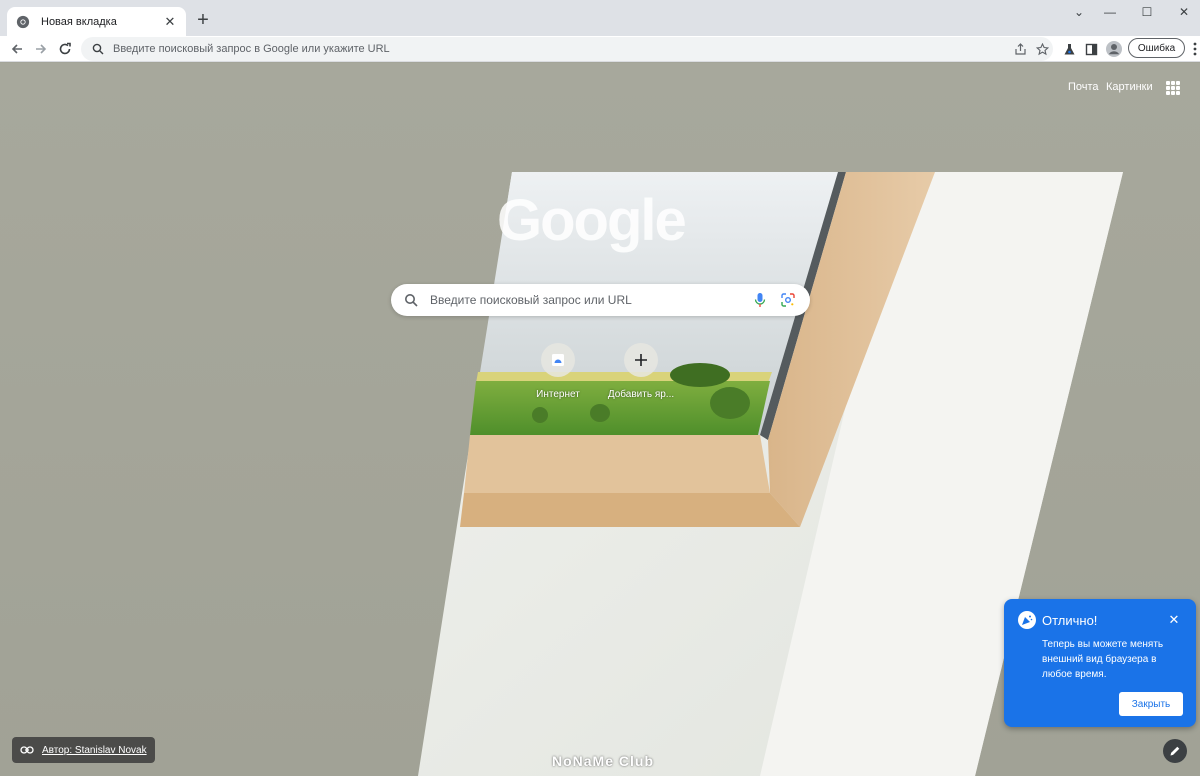  What do you see at coordinates (1070, 620) in the screenshot?
I see `bubble-title: Отлично!` at bounding box center [1070, 620].